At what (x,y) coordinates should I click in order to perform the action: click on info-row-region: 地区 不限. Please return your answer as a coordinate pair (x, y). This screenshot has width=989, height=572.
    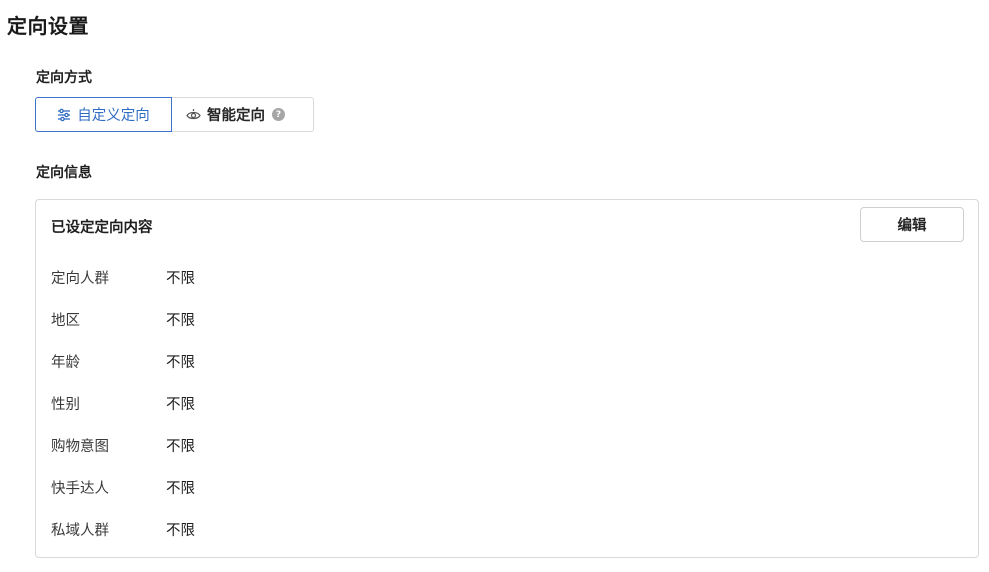
    Looking at the image, I should click on (123, 319).